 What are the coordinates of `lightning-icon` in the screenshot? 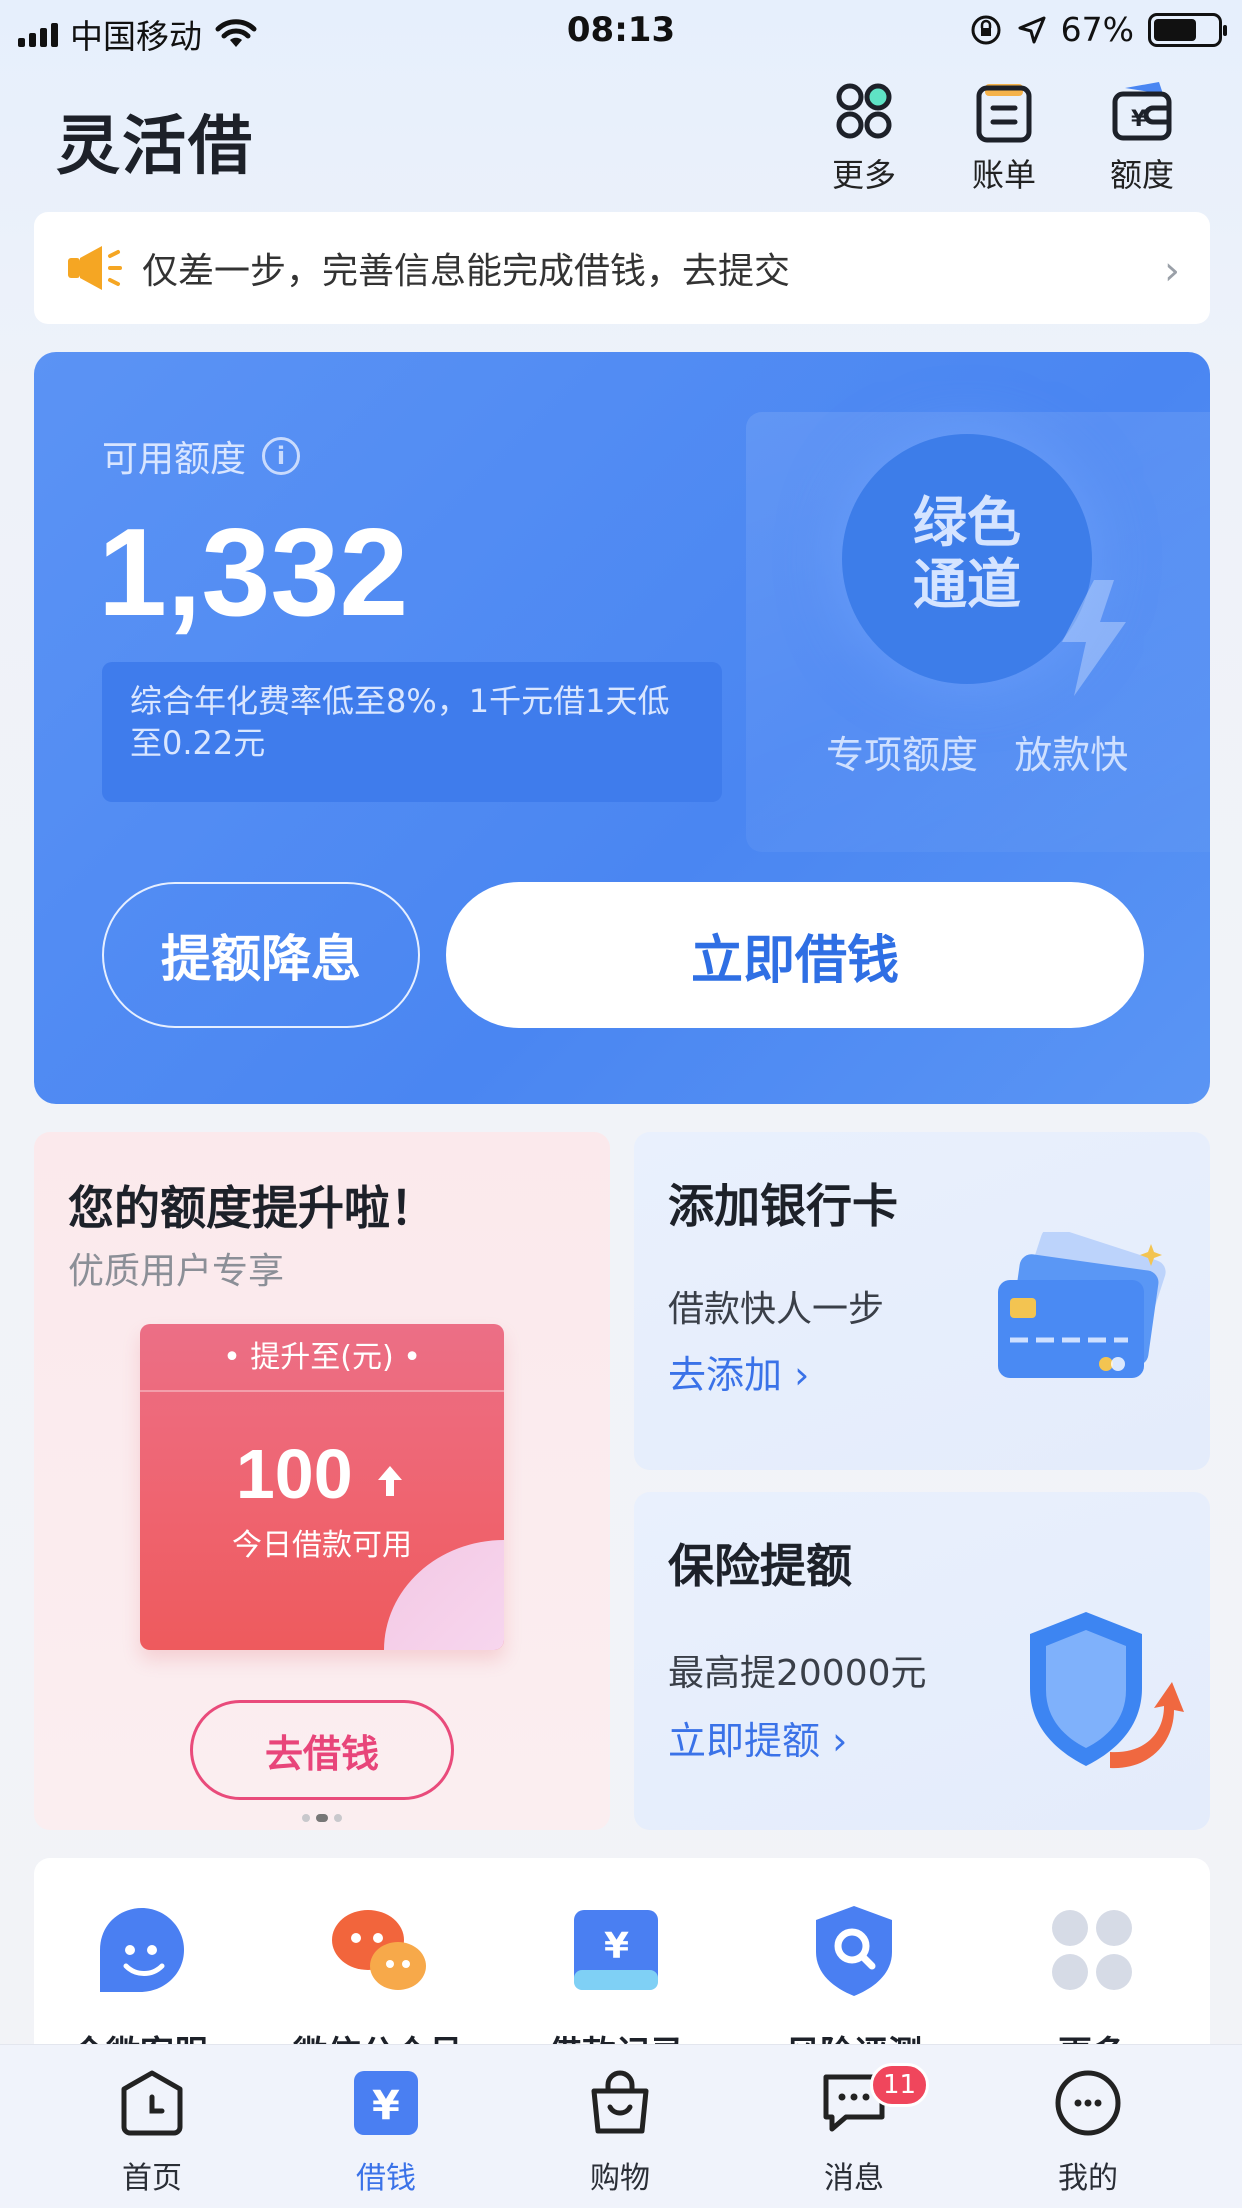 It's located at (1094, 638).